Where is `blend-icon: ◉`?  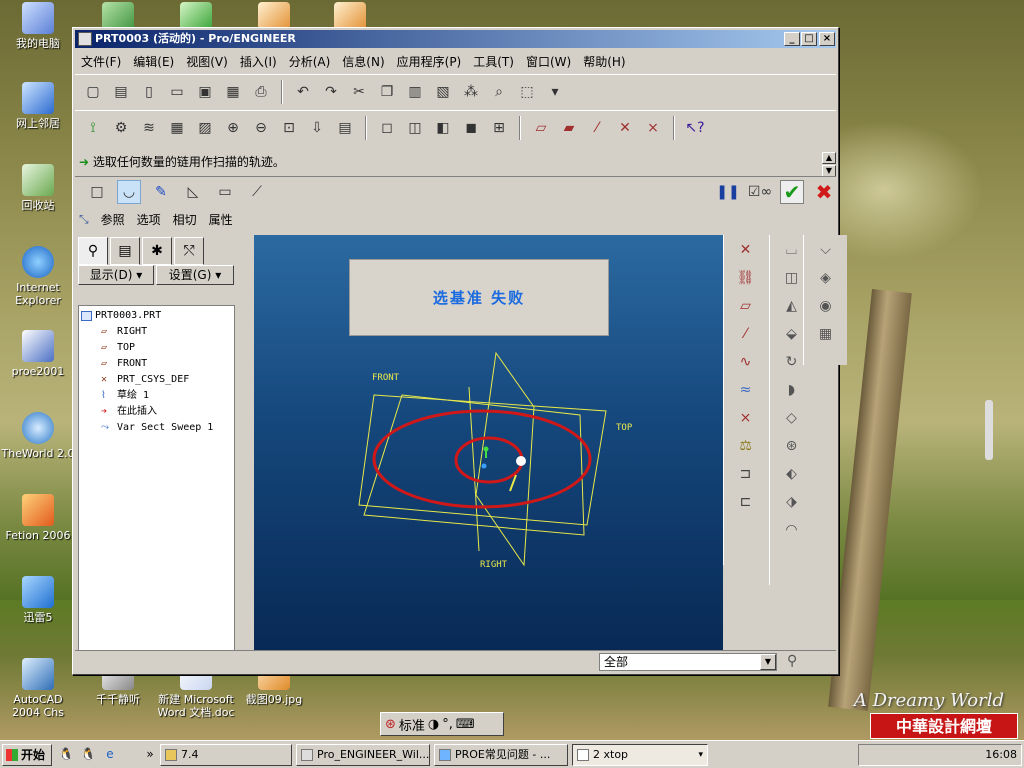 blend-icon: ◉ is located at coordinates (826, 306).